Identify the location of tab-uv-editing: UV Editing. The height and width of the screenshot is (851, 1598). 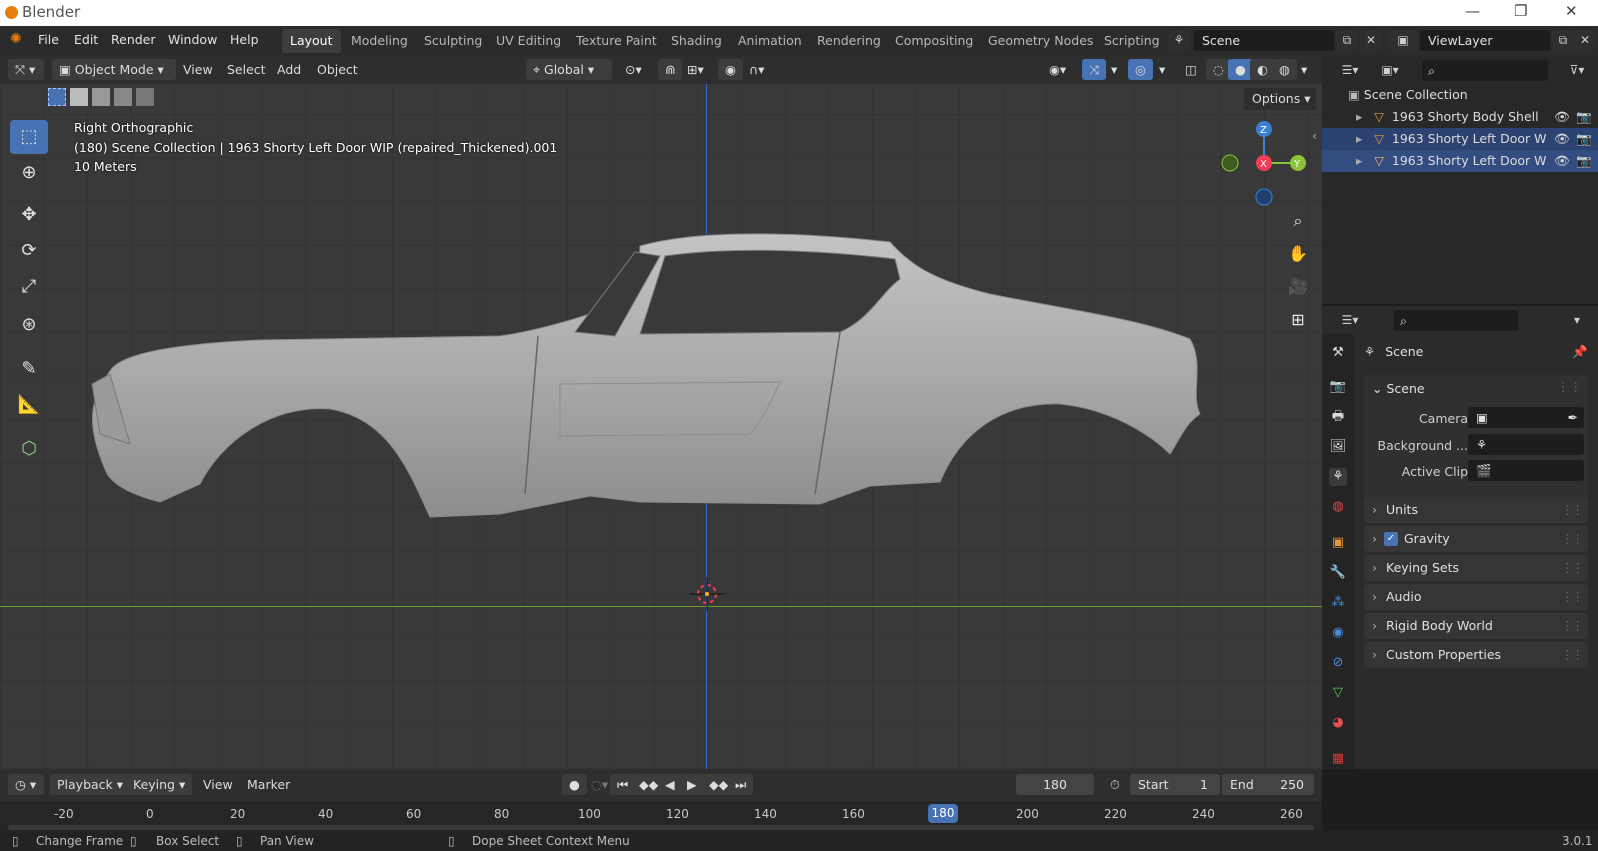
(528, 41).